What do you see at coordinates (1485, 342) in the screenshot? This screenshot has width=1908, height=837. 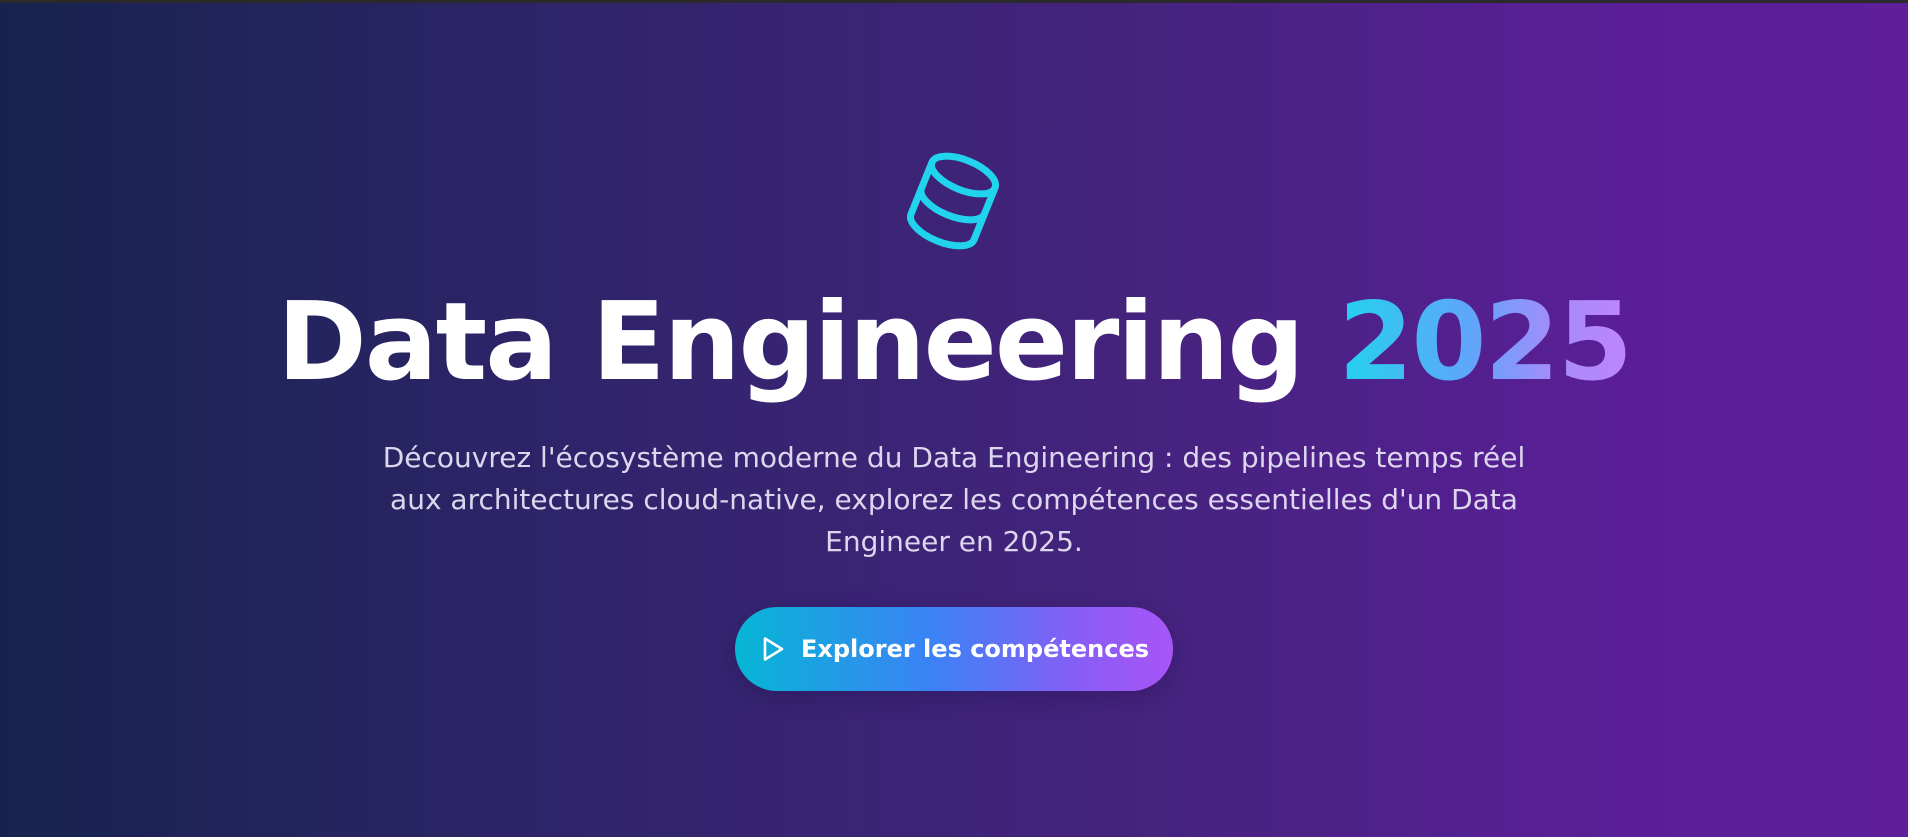 I see `title-year: 2025` at bounding box center [1485, 342].